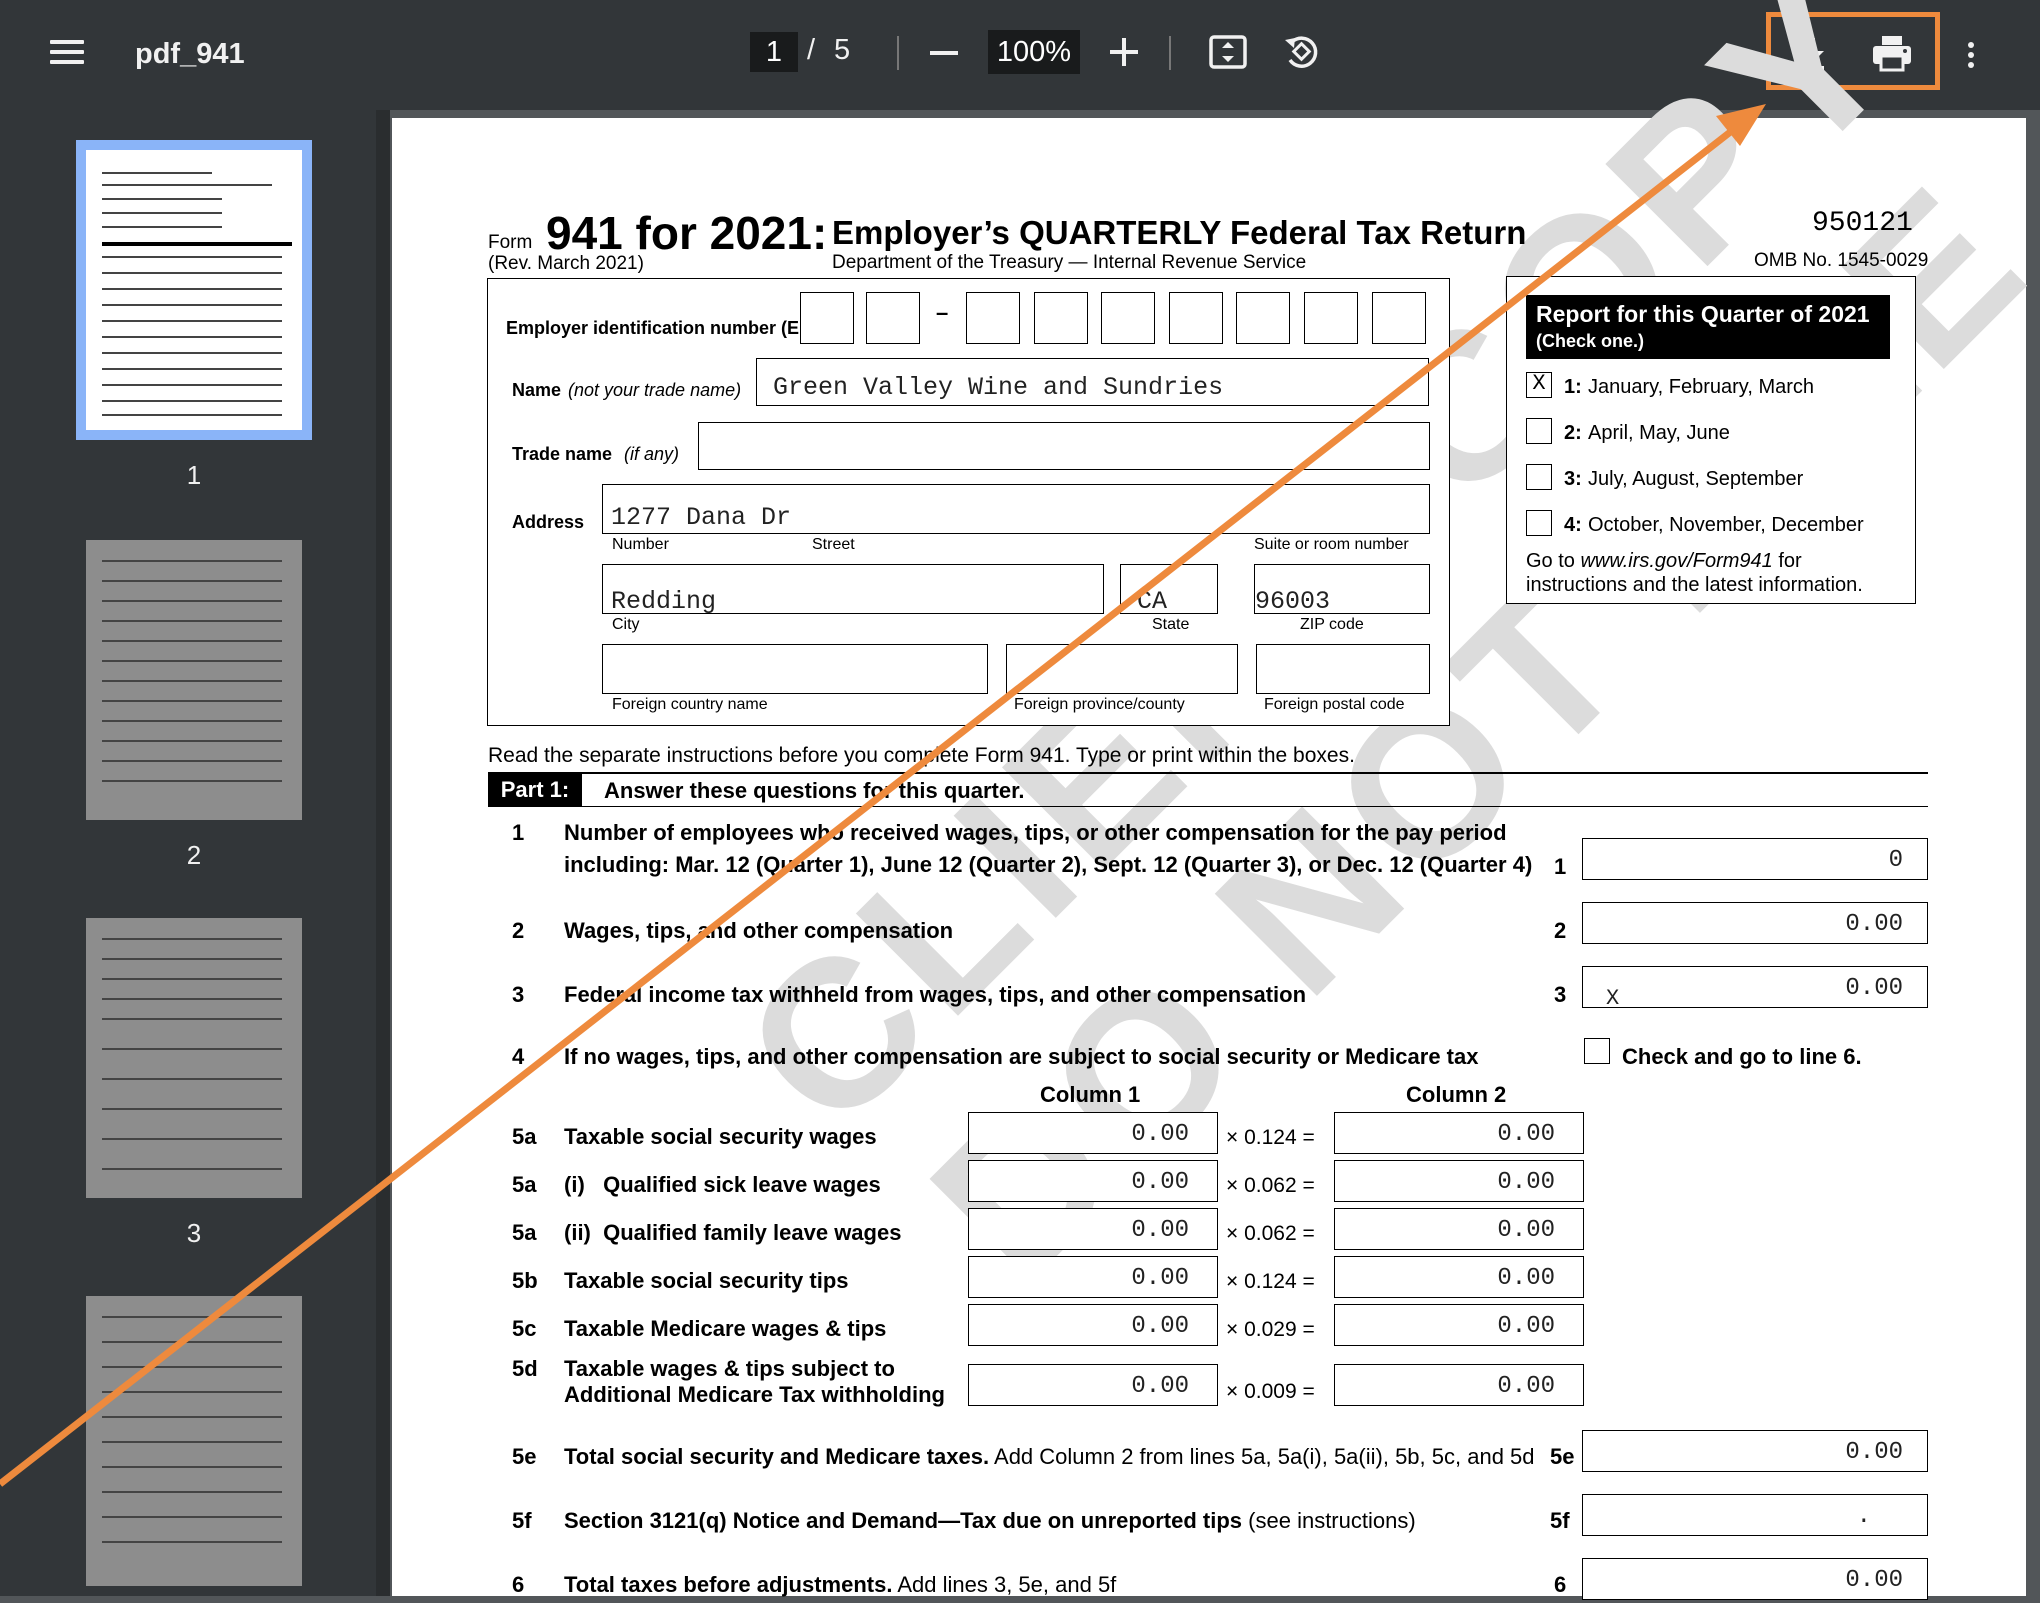 Image resolution: width=2040 pixels, height=1603 pixels. I want to click on sidebar-scrollbar, so click(383, 853).